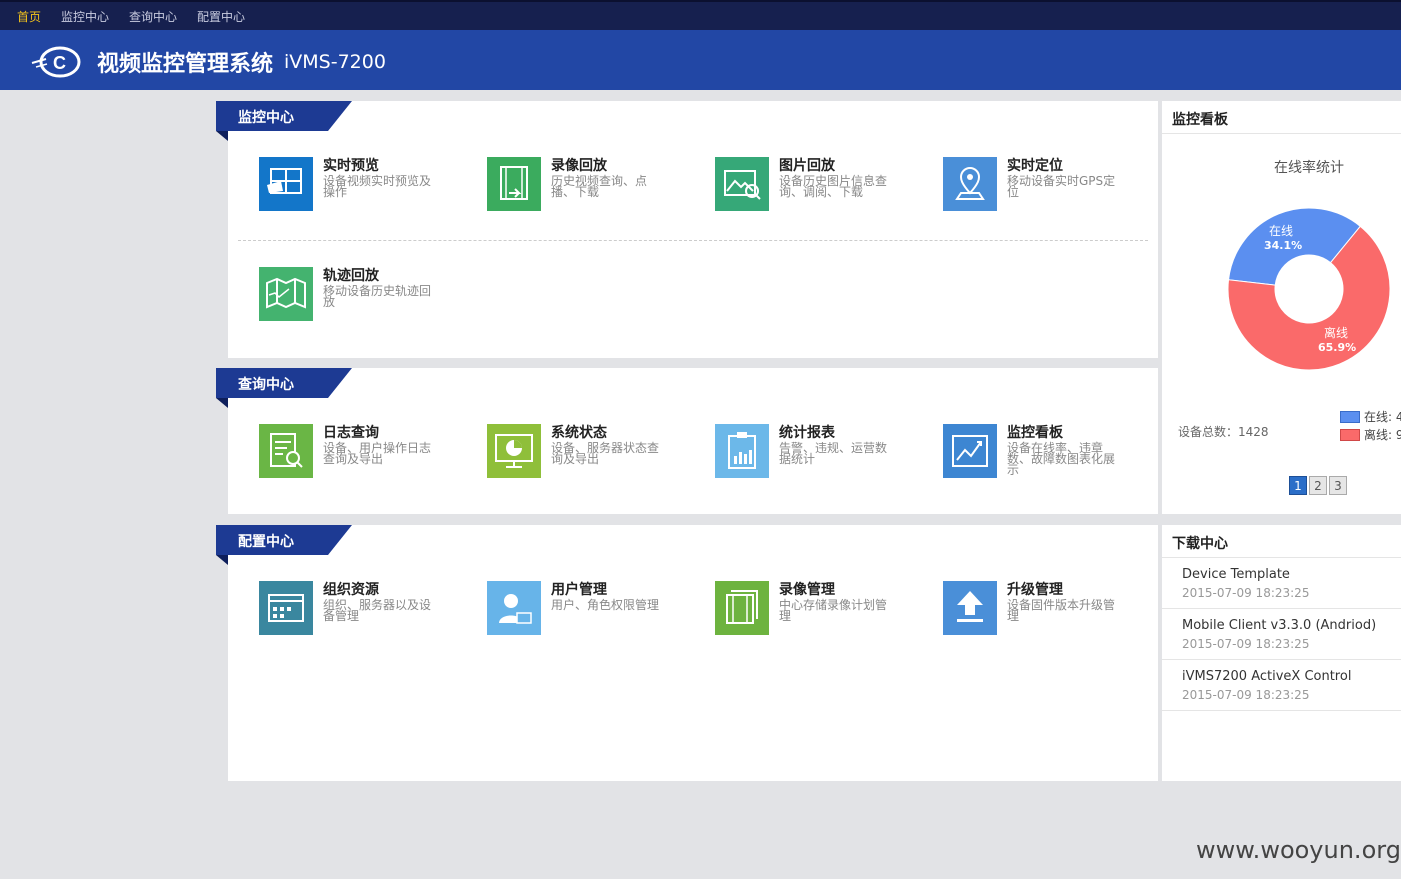 Image resolution: width=1401 pixels, height=879 pixels. I want to click on item-title: 轨迹回放, so click(351, 276).